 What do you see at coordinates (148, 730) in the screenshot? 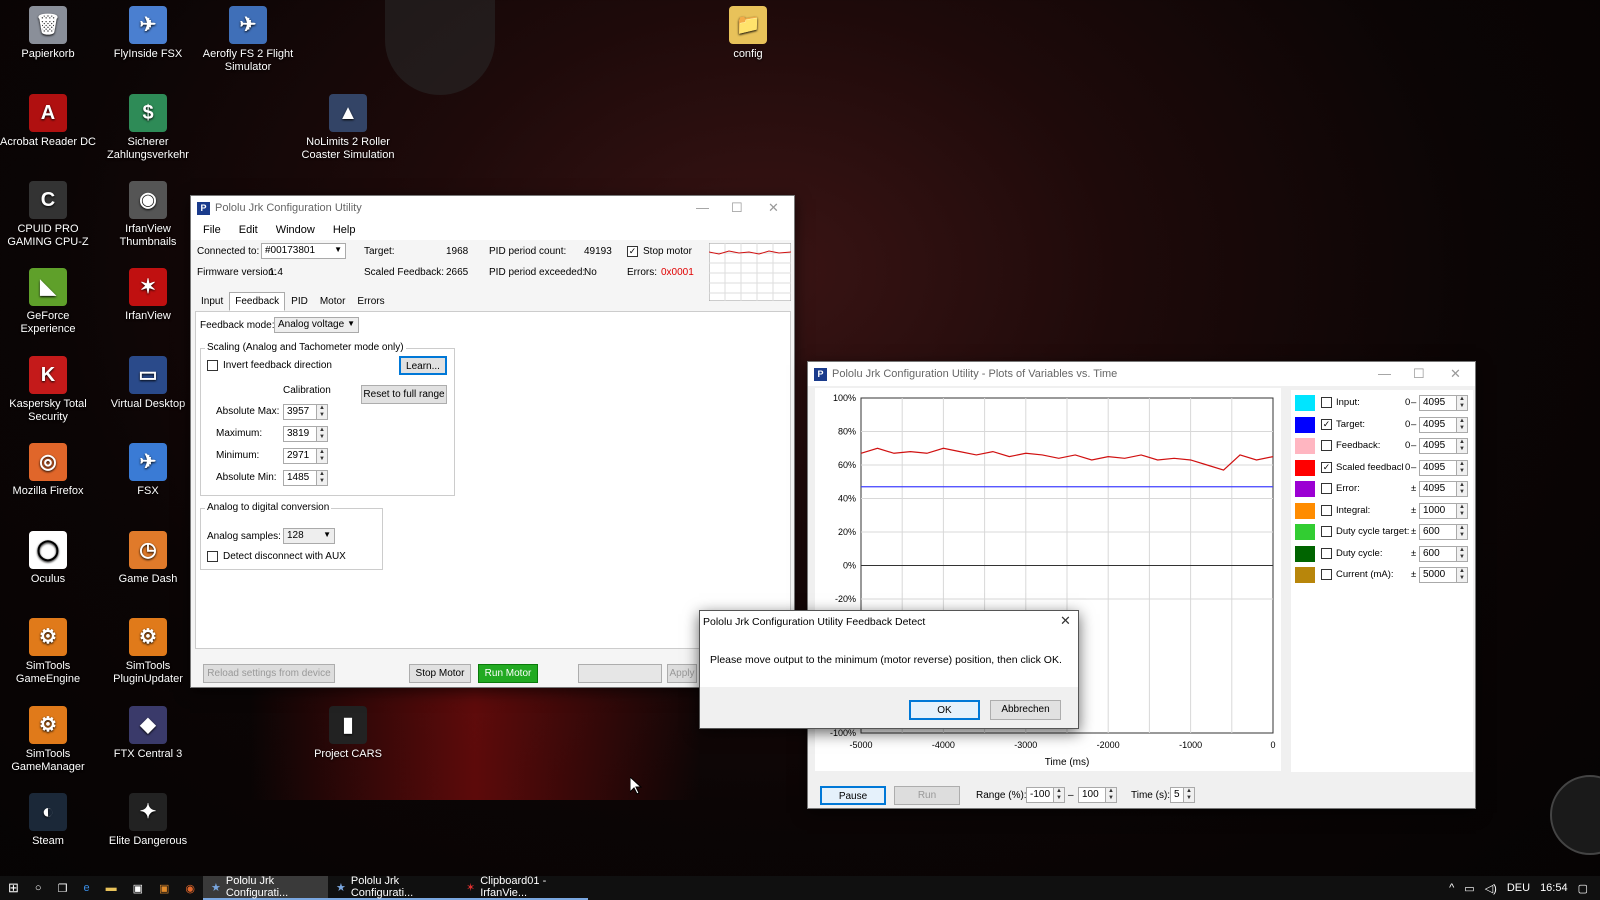
I see `desktop-icon: ◆ FTX Central 3` at bounding box center [148, 730].